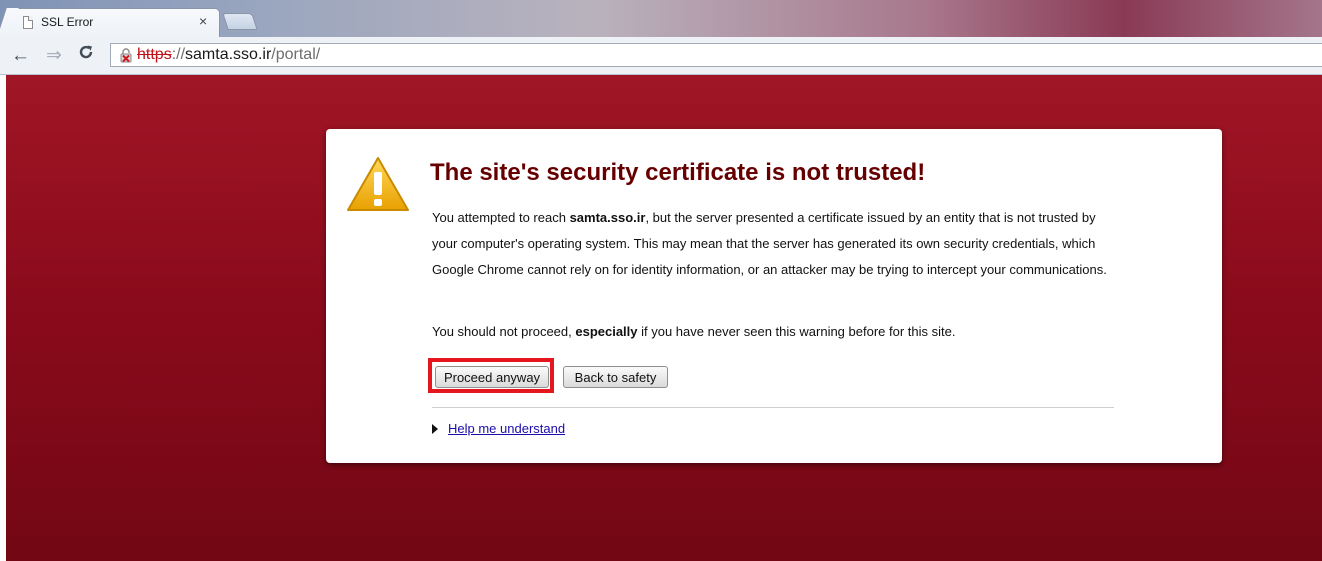 The image size is (1322, 561). I want to click on description-host: samta.sso.ir, so click(607, 217).